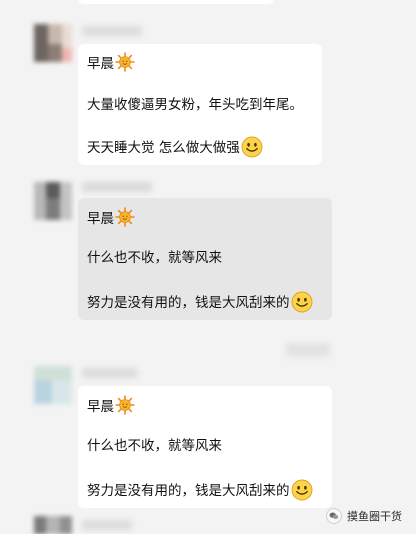  I want to click on watermark-text: 摸鱼圈干货, so click(374, 516).